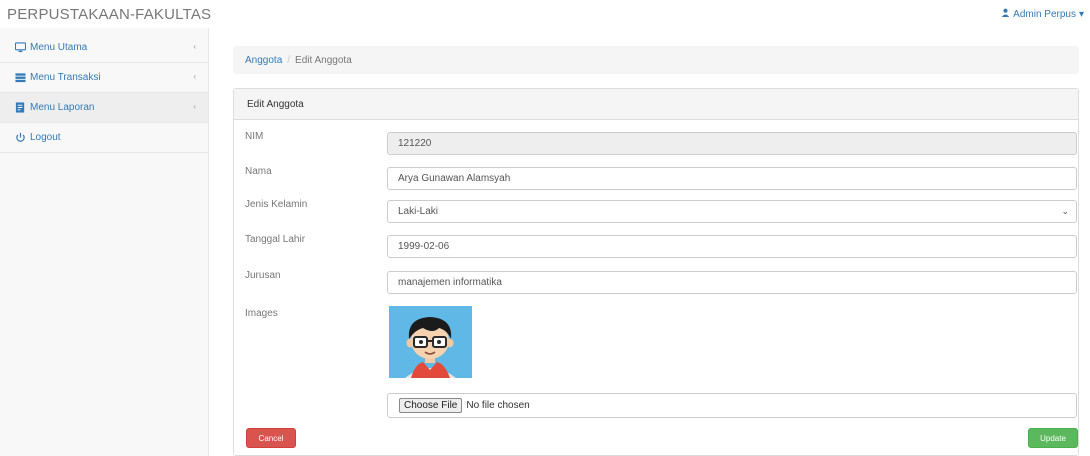  I want to click on nim-field: 121220, so click(732, 143).